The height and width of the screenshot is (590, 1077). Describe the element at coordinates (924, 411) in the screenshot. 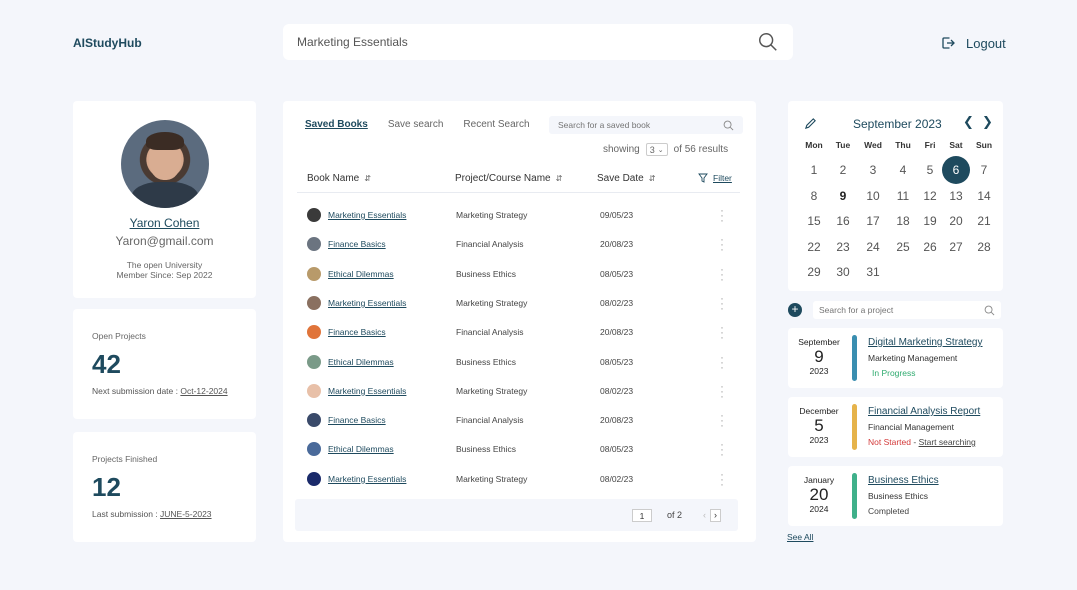

I see `project-title-link: Financial Analysis Report` at that location.